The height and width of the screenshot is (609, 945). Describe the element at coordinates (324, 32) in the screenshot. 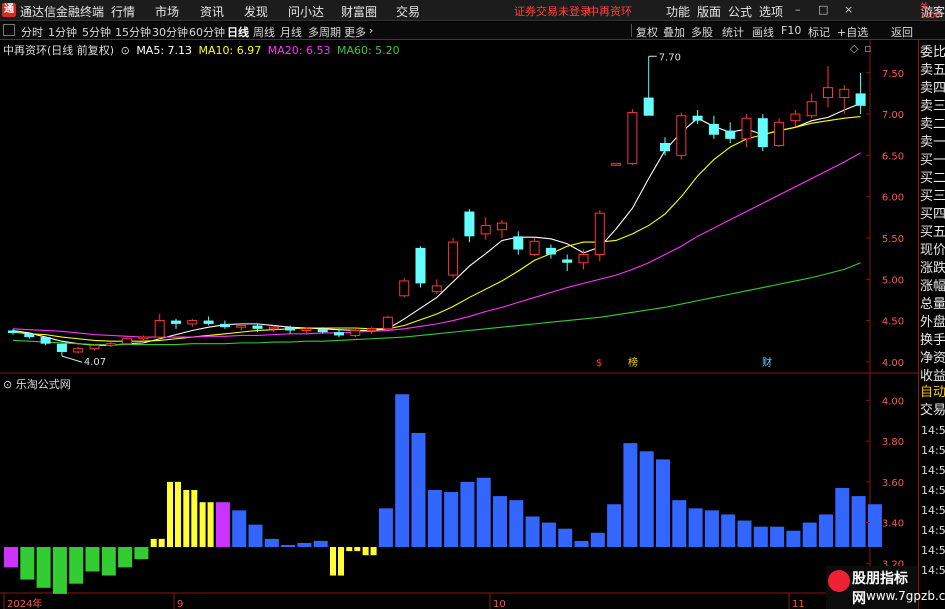

I see `period-multi: 多周期` at that location.